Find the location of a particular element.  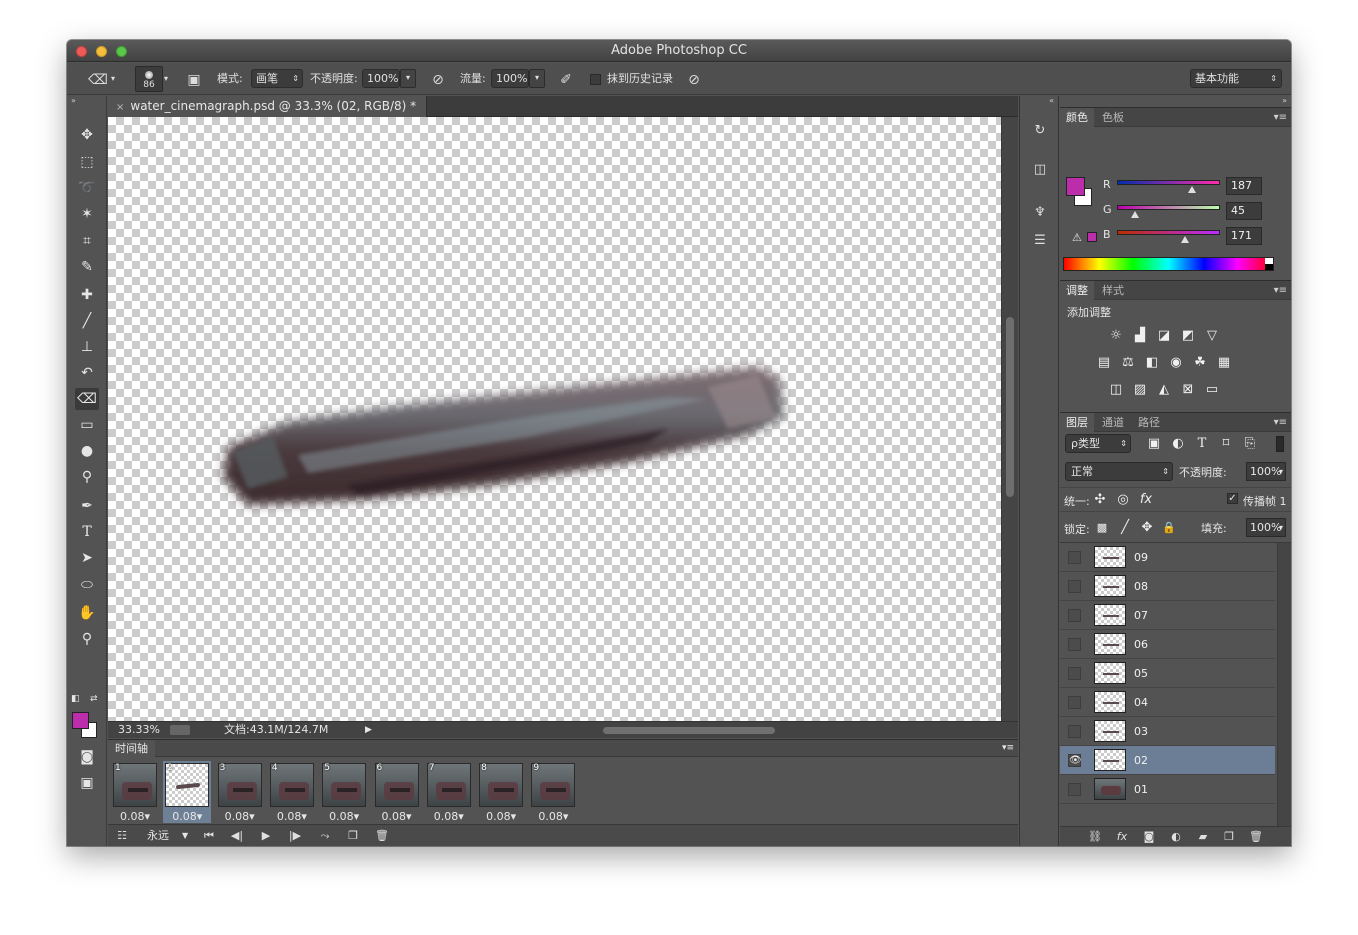

gradient-tool-icon: ▭ is located at coordinates (87, 425).